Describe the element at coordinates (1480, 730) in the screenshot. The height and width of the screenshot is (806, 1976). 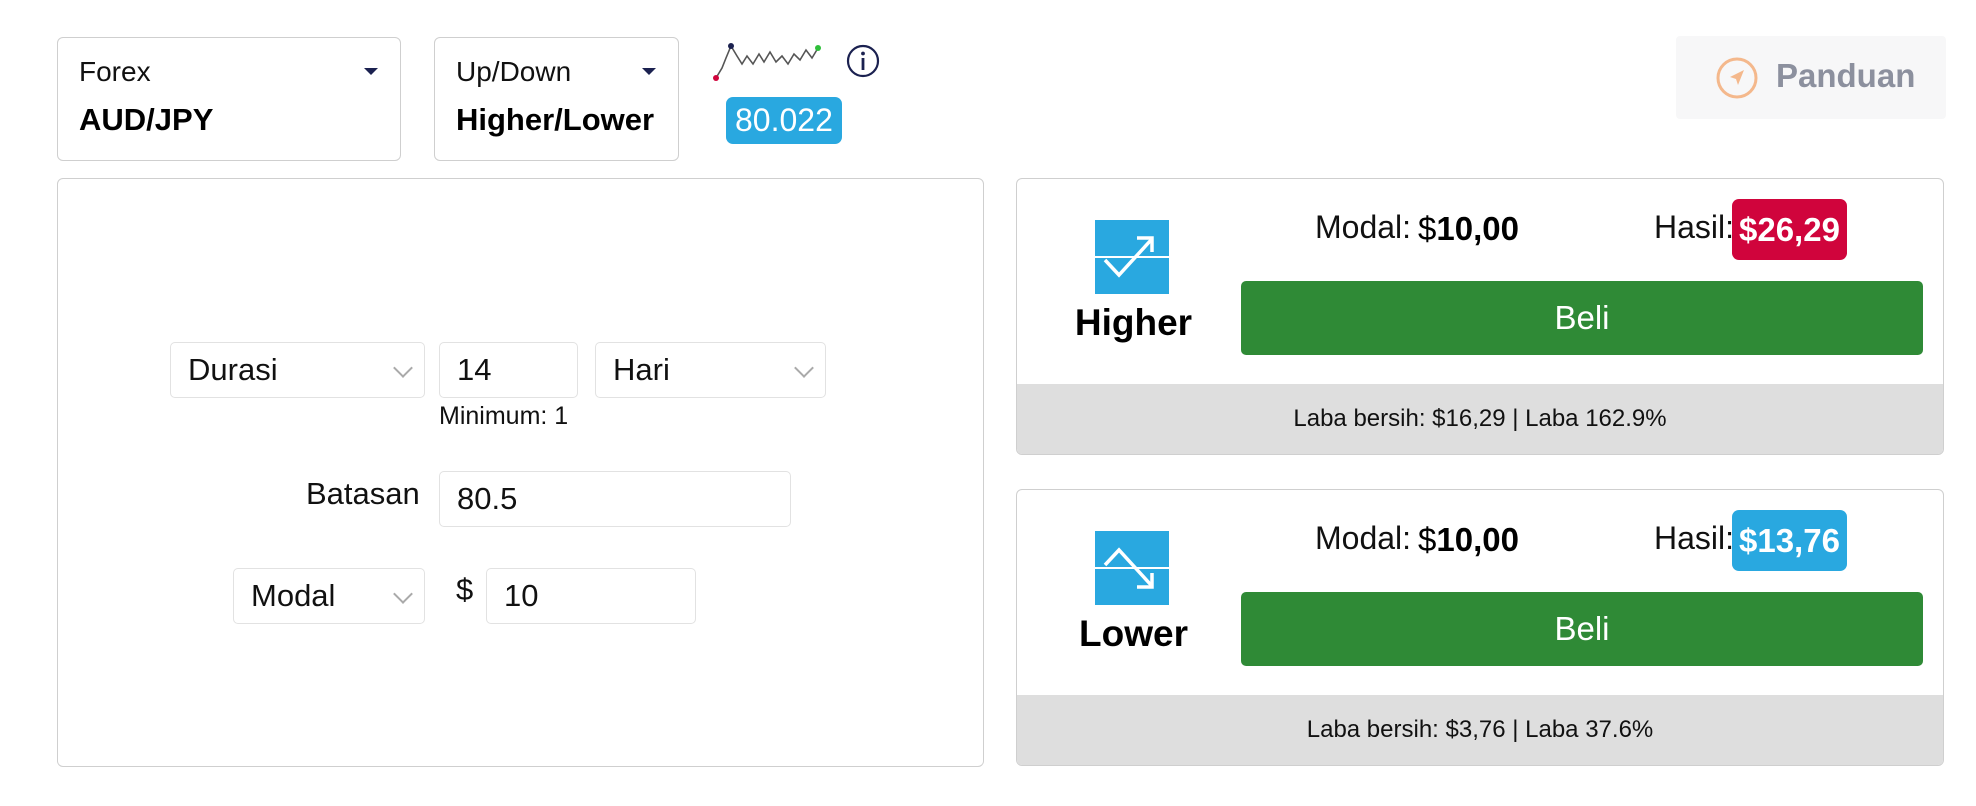
I see `net-profit-text: Laba bersih: $3,76 | Laba 37.6%` at that location.